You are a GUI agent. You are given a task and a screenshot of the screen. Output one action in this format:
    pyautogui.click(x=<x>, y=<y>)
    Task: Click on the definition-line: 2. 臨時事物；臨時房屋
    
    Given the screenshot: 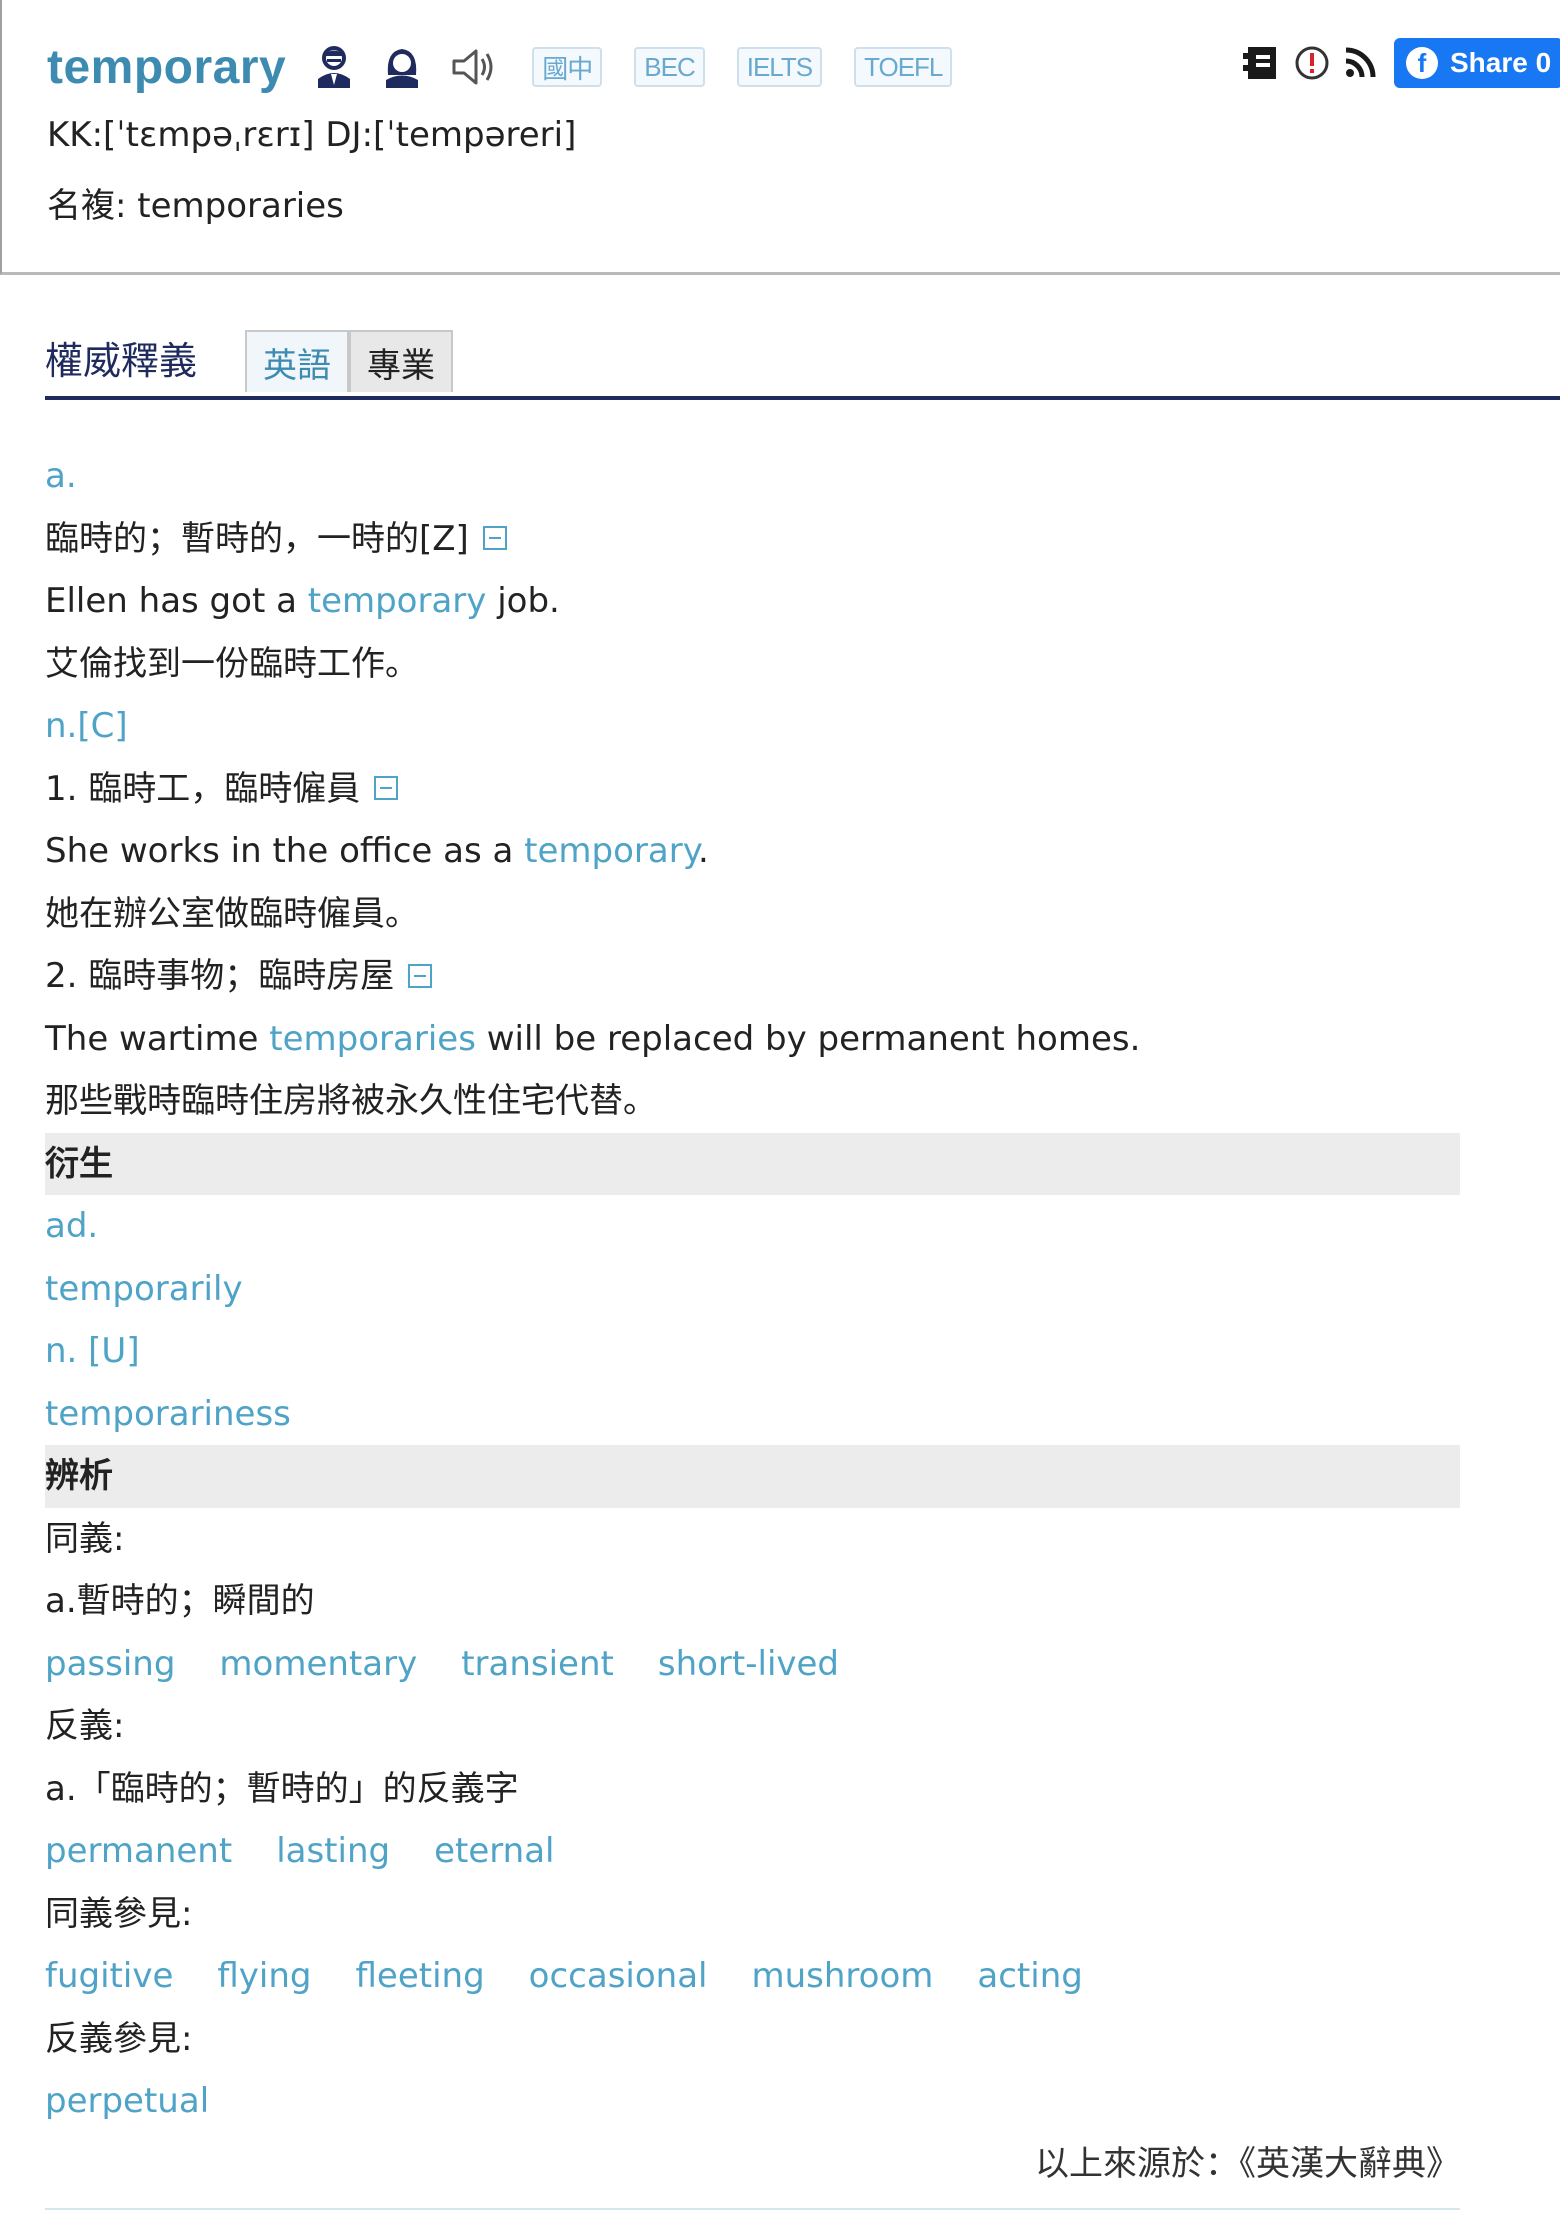 What is the action you would take?
    pyautogui.click(x=752, y=976)
    